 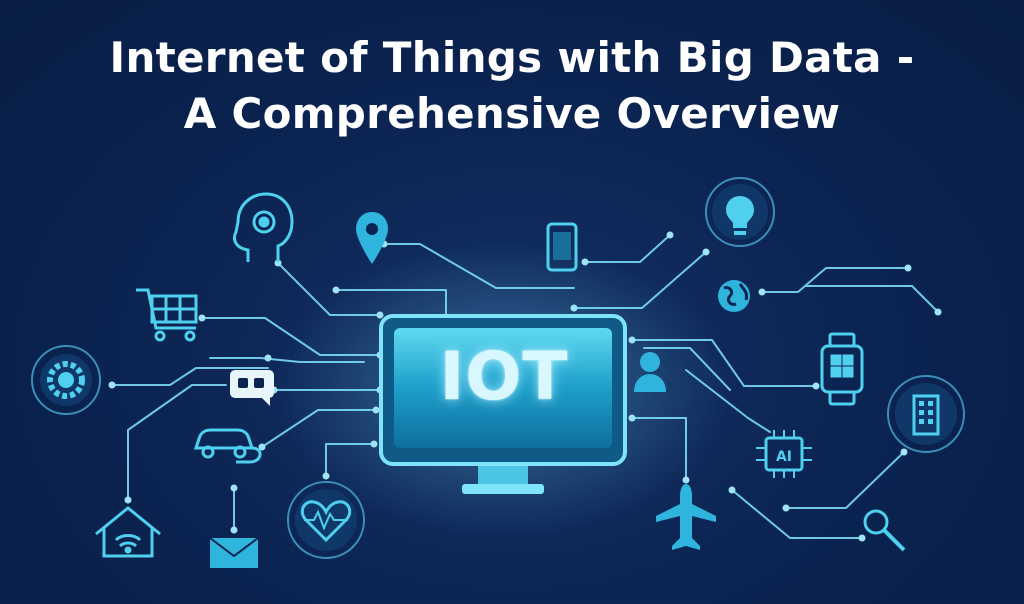 I want to click on electric-car-icon, so click(x=227, y=446).